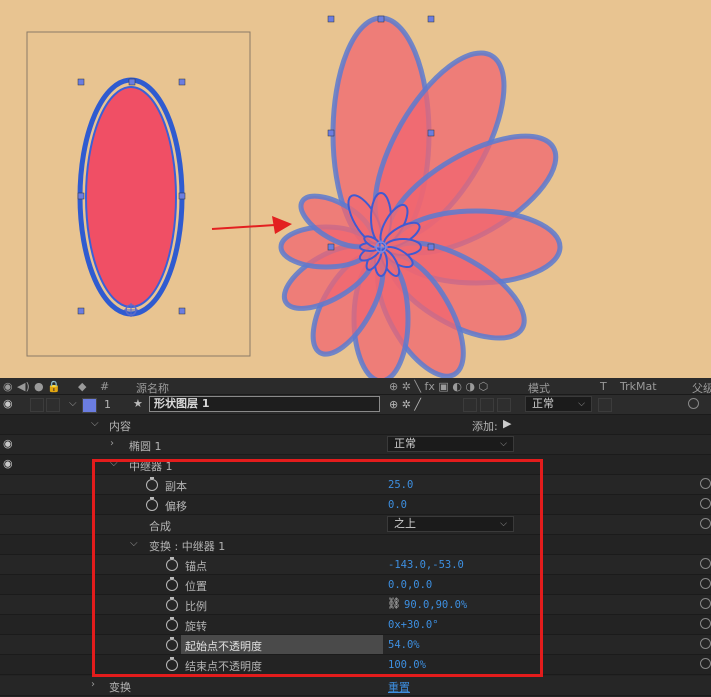 This screenshot has width=711, height=697. What do you see at coordinates (355, 525) in the screenshot?
I see `composite-row: 合成 之上 ⌵` at bounding box center [355, 525].